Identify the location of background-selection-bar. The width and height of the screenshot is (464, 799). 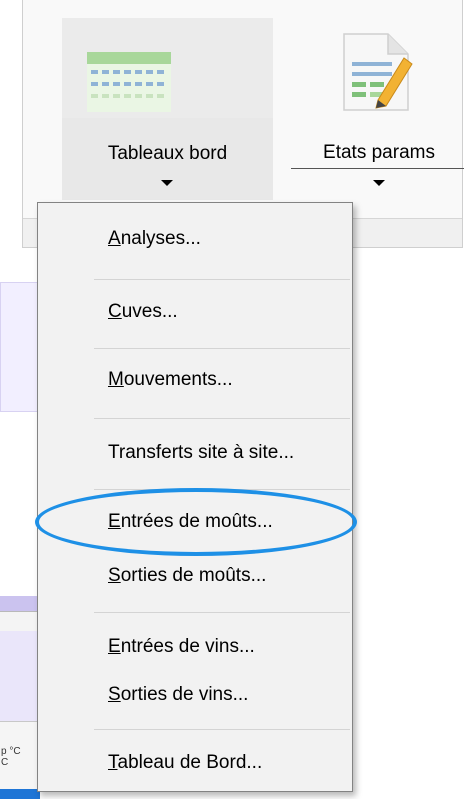
(20, 794).